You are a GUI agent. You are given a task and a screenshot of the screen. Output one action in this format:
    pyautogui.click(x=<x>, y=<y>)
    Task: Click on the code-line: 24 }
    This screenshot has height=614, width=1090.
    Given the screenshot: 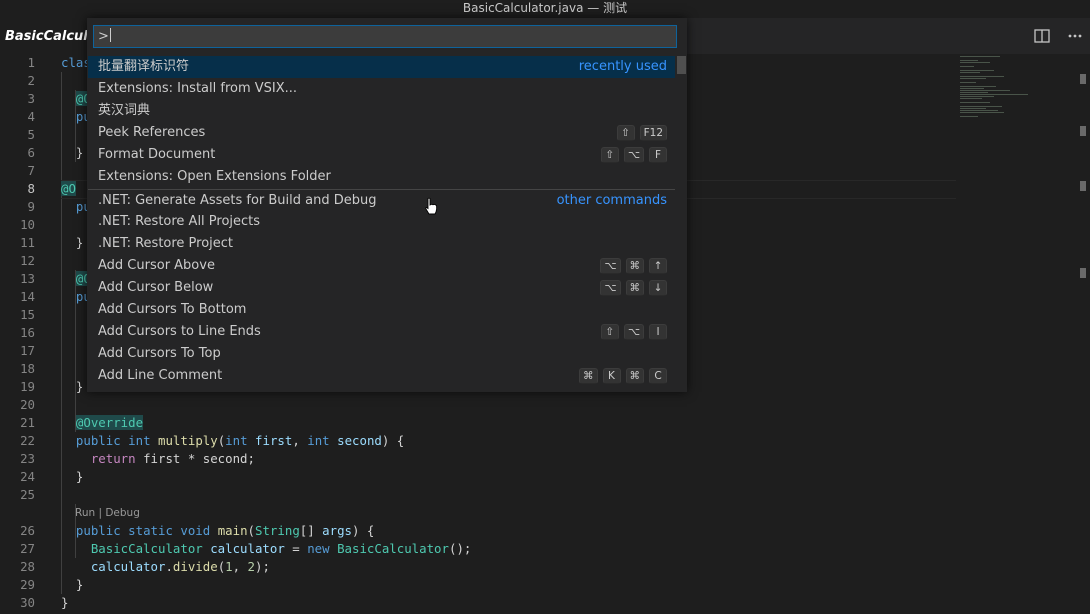 What is the action you would take?
    pyautogui.click(x=475, y=477)
    